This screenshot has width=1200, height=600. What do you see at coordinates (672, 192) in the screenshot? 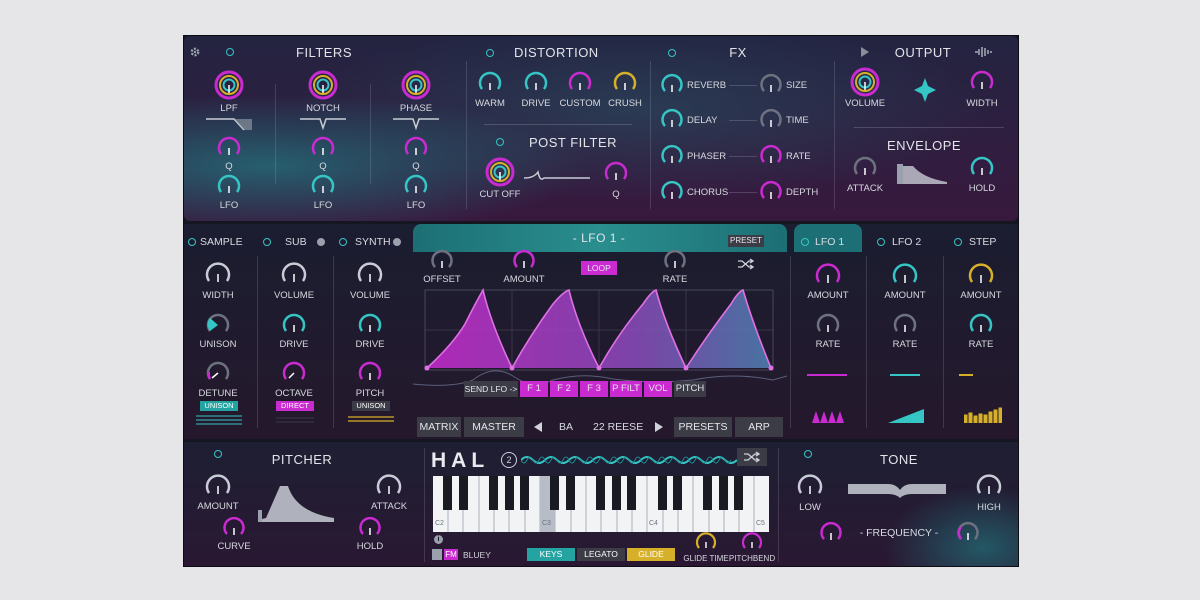
I see `chorus-knob` at bounding box center [672, 192].